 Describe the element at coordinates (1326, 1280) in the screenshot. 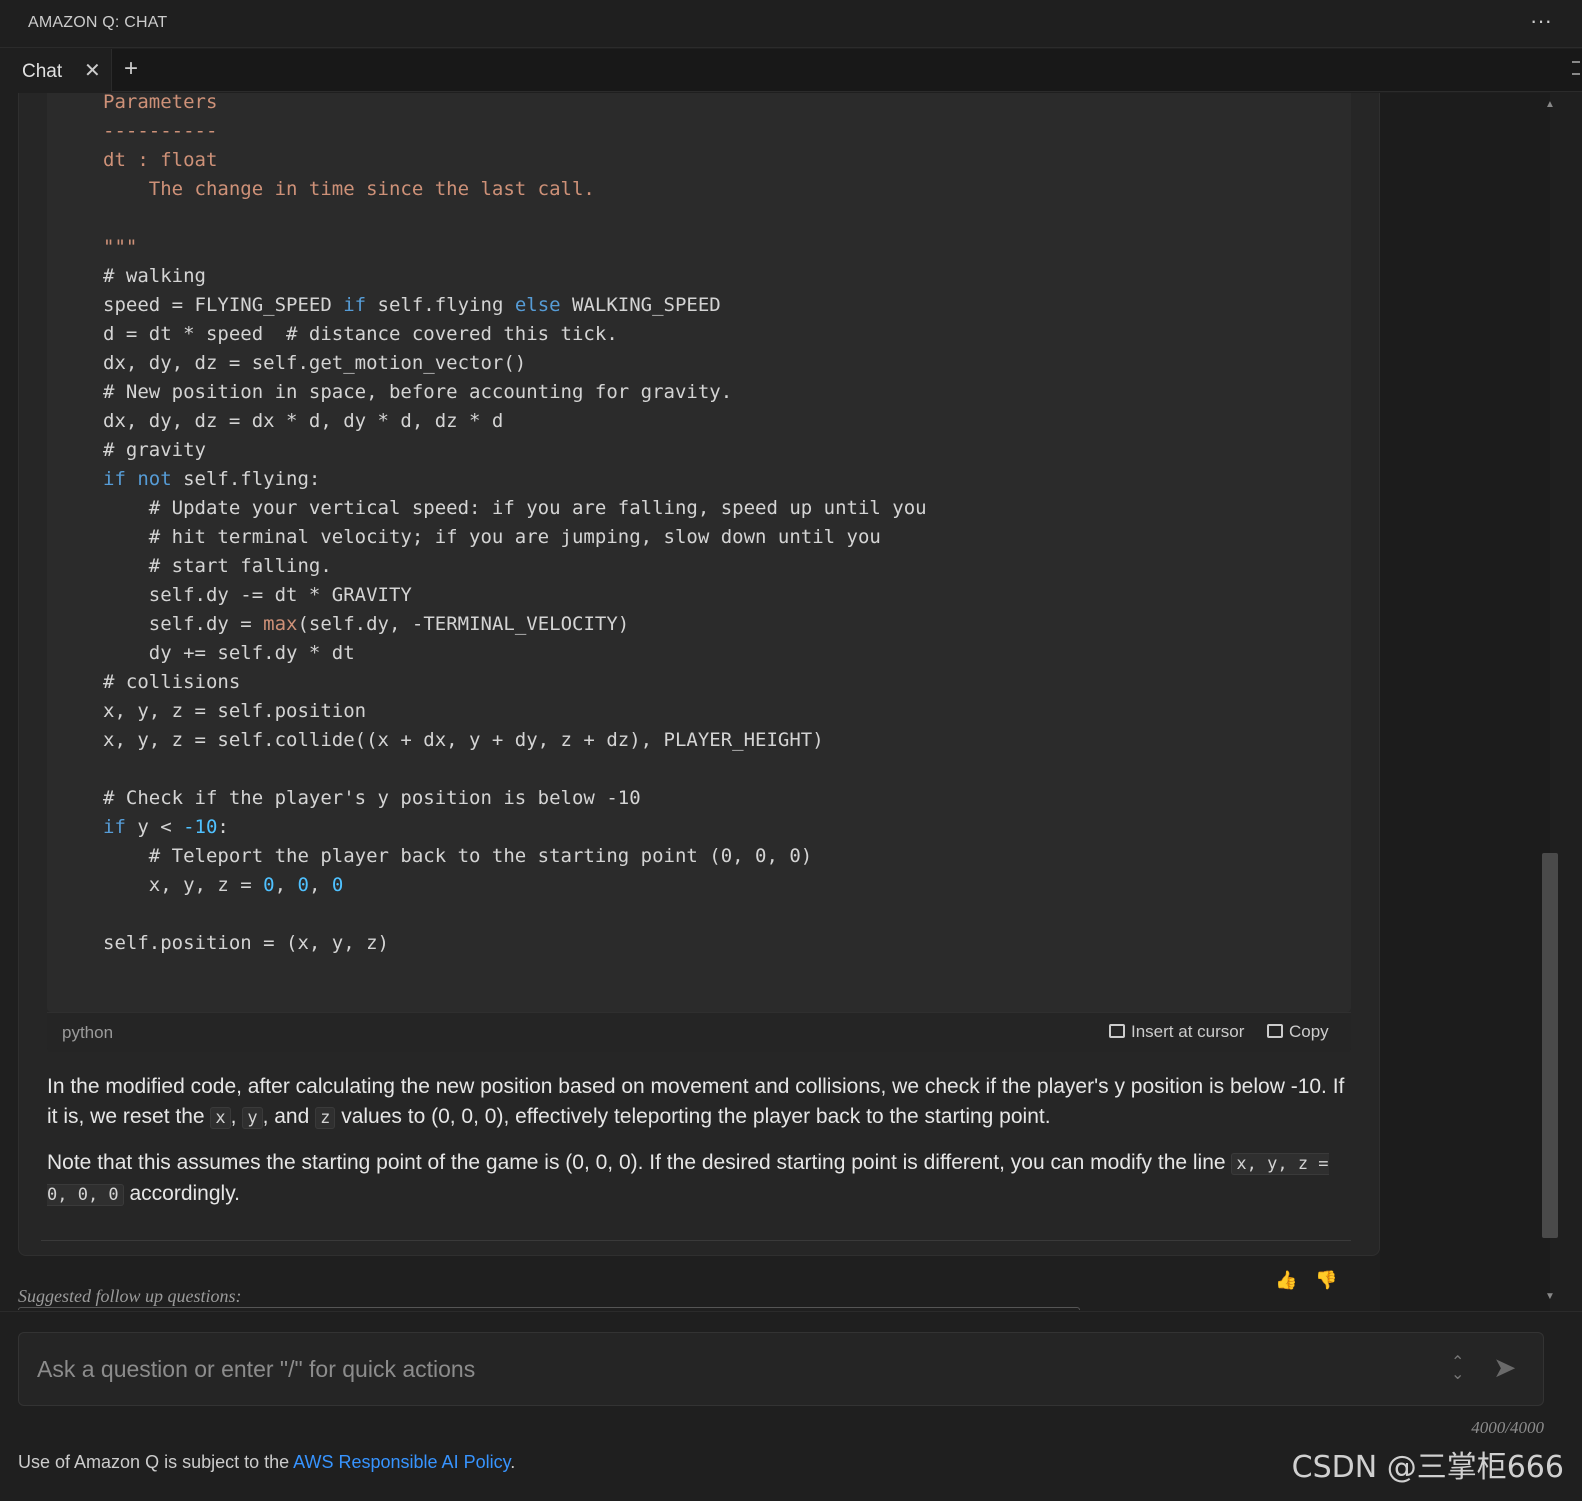

I see `thumbs-down-icon: 👎` at that location.